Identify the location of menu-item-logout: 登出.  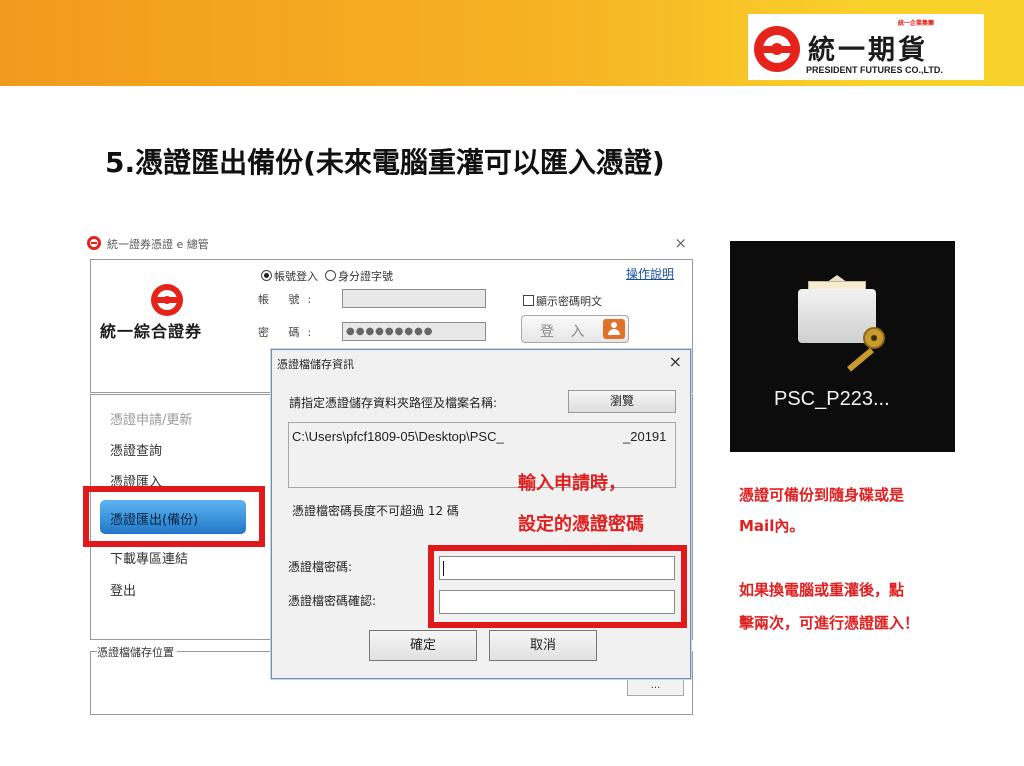
(123, 589).